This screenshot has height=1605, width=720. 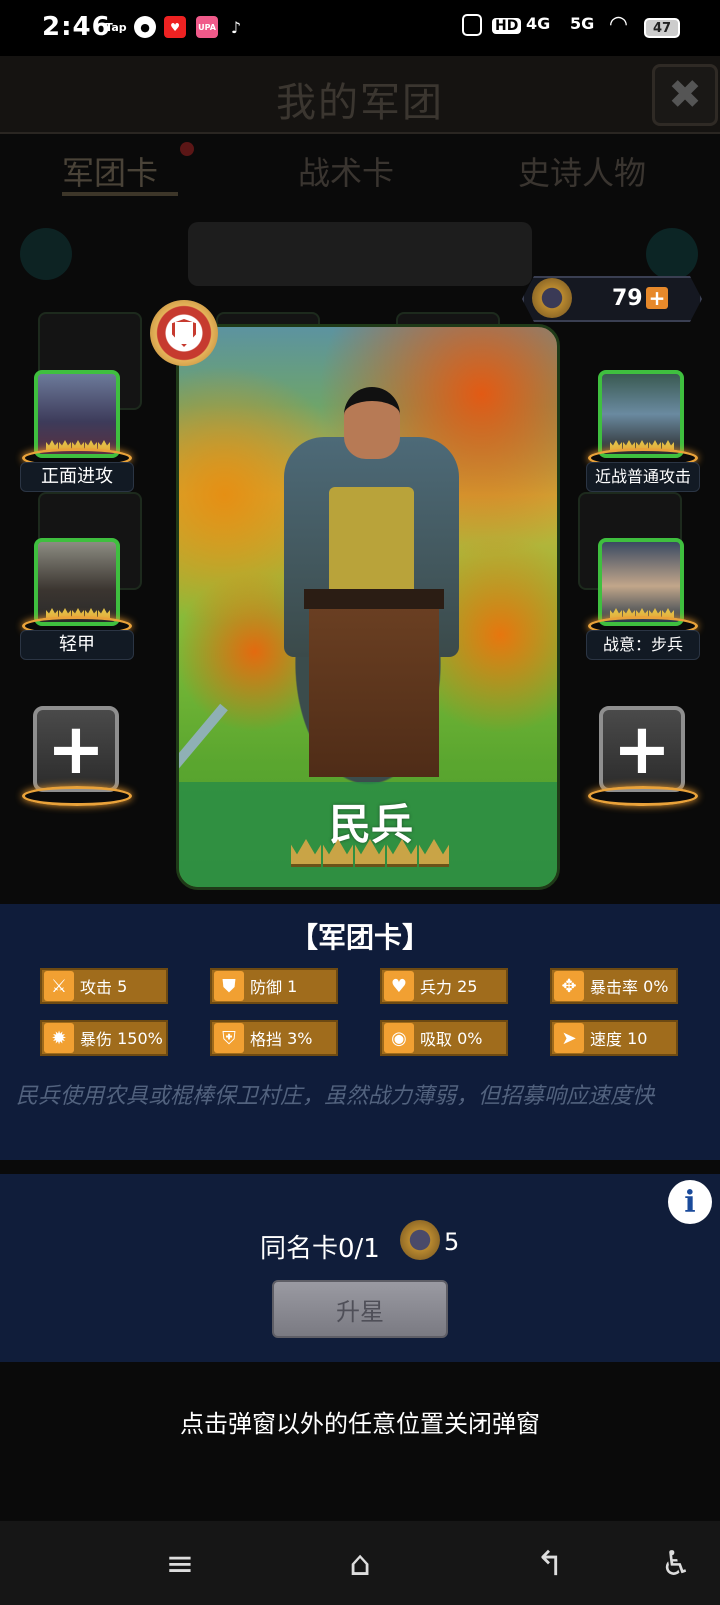 What do you see at coordinates (104, 1038) in the screenshot?
I see `stat-crit-damage: ✹ 暴伤 150%` at bounding box center [104, 1038].